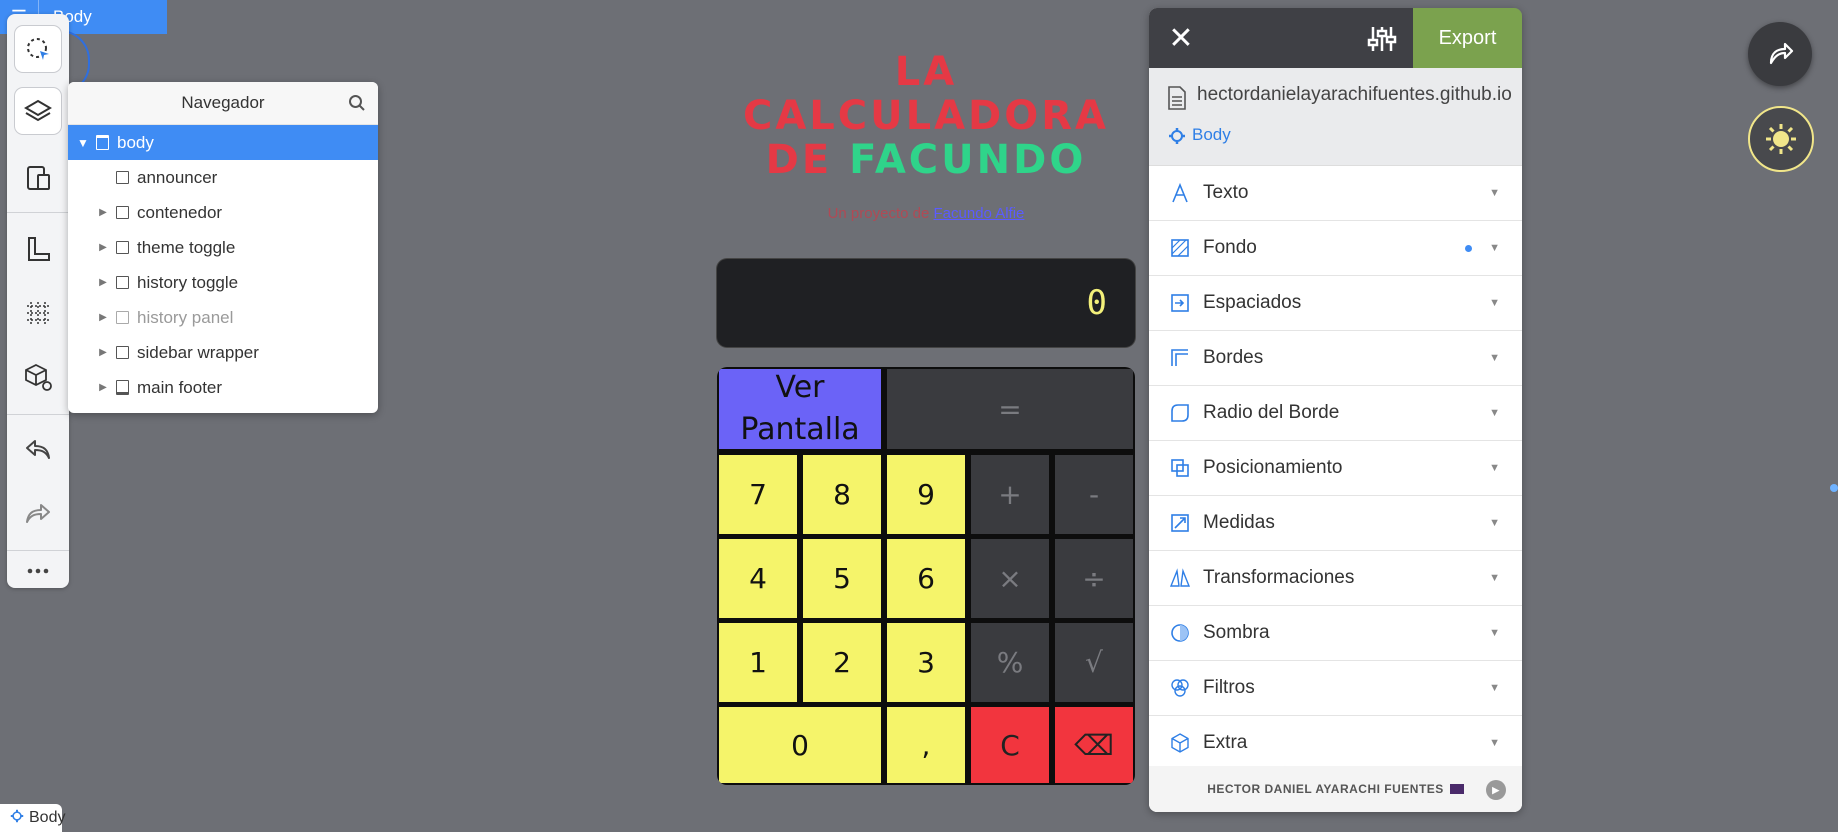  Describe the element at coordinates (1335, 523) in the screenshot. I see `section-medidas: Medidas ▼` at that location.